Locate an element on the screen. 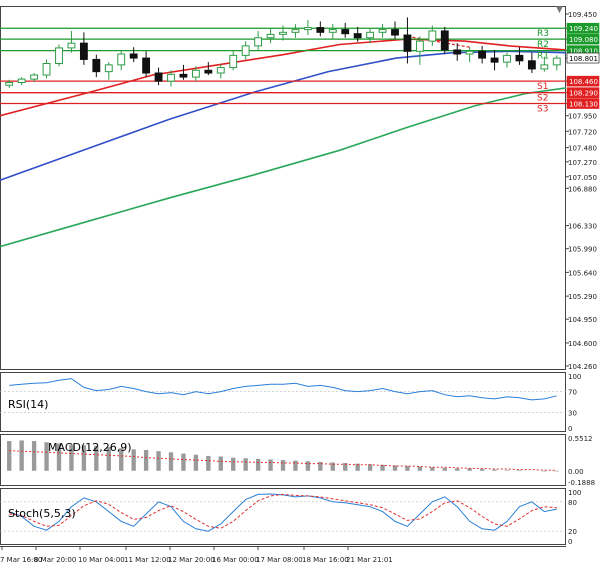 This screenshot has height=571, width=600. level-name-s3: S3 is located at coordinates (542, 110).